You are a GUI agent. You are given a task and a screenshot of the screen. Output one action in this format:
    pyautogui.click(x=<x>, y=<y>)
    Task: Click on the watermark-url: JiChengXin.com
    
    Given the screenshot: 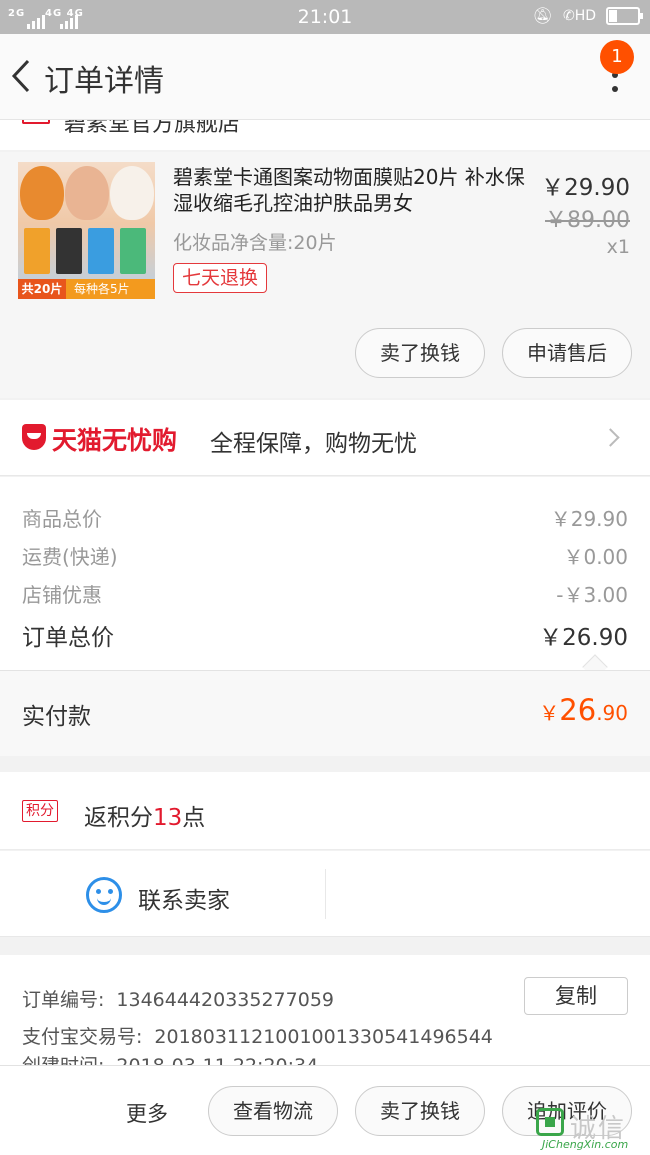 What is the action you would take?
    pyautogui.click(x=585, y=1144)
    